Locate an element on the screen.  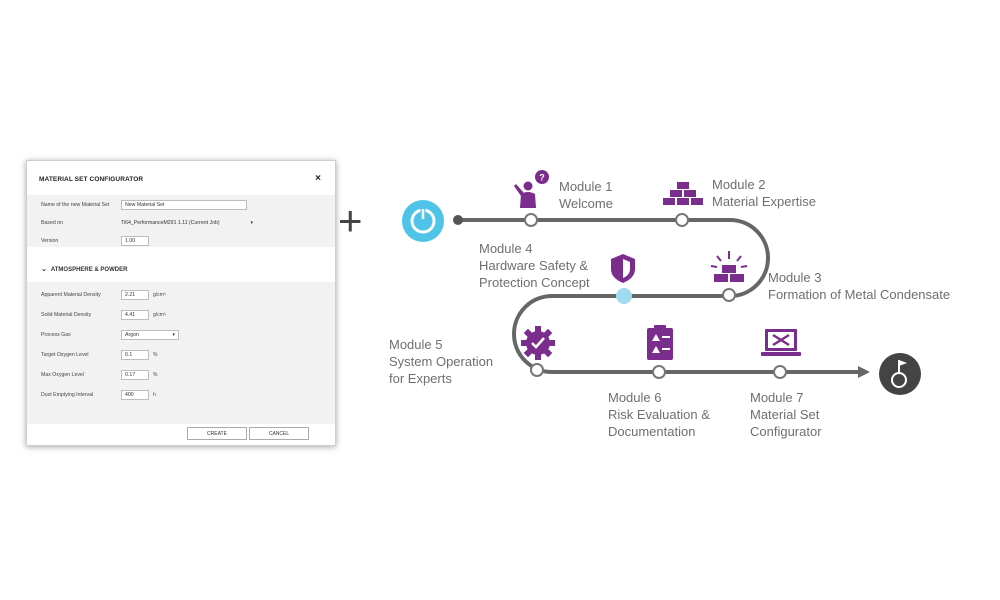
module-5-name-line1: System Operation is located at coordinates (441, 361).